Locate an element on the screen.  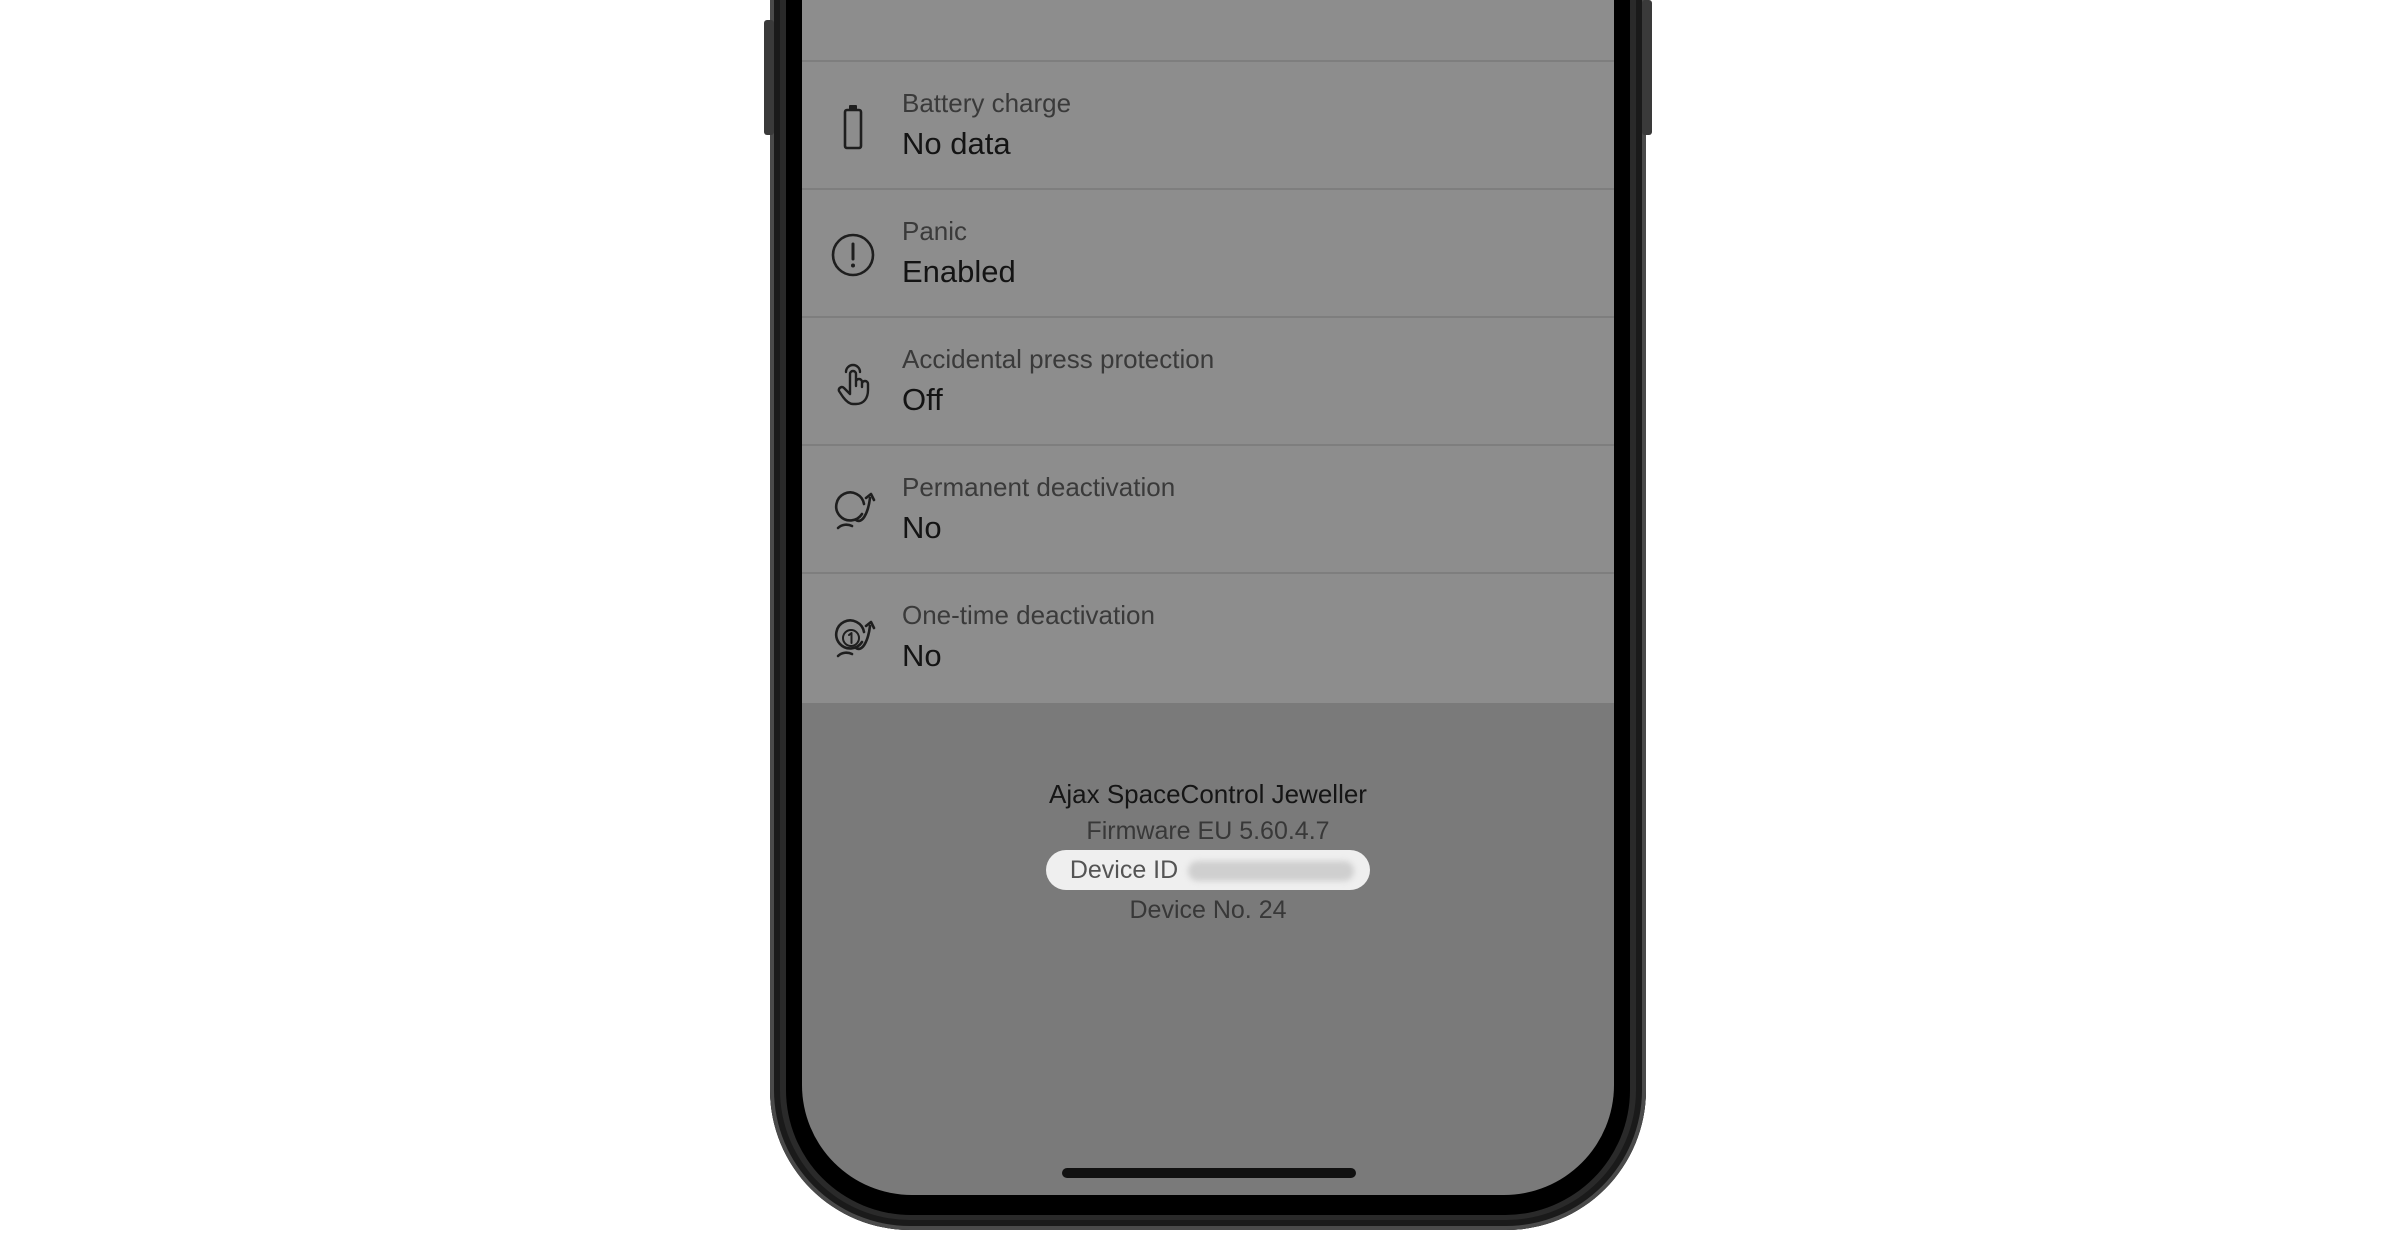
setting-label: Accidental press protection is located at coordinates (1058, 359).